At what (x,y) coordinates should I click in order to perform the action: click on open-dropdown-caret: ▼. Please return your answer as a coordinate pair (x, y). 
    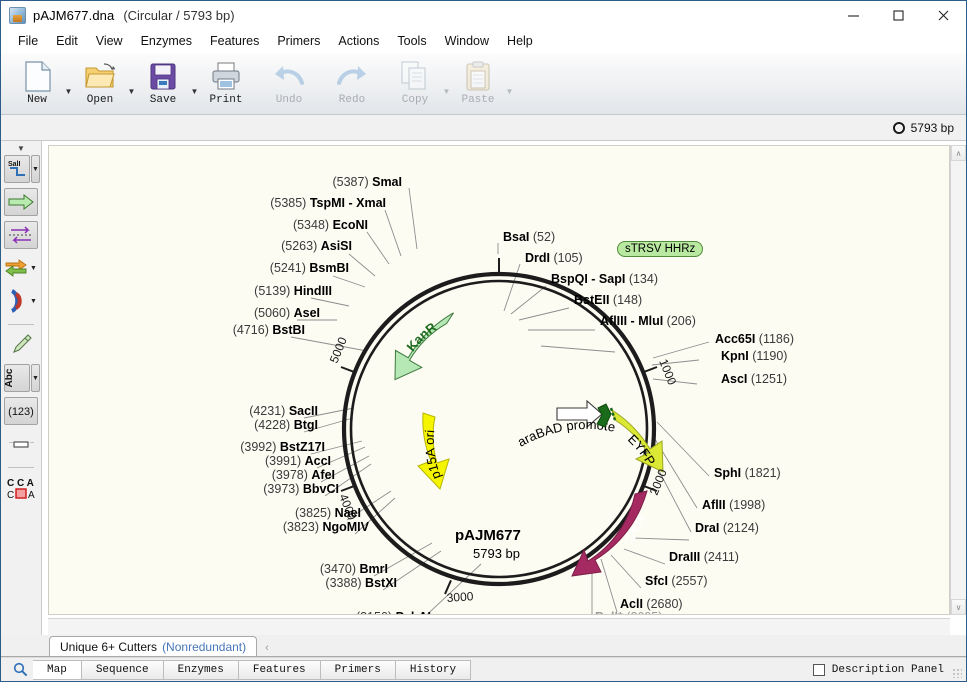
    Looking at the image, I should click on (131, 91).